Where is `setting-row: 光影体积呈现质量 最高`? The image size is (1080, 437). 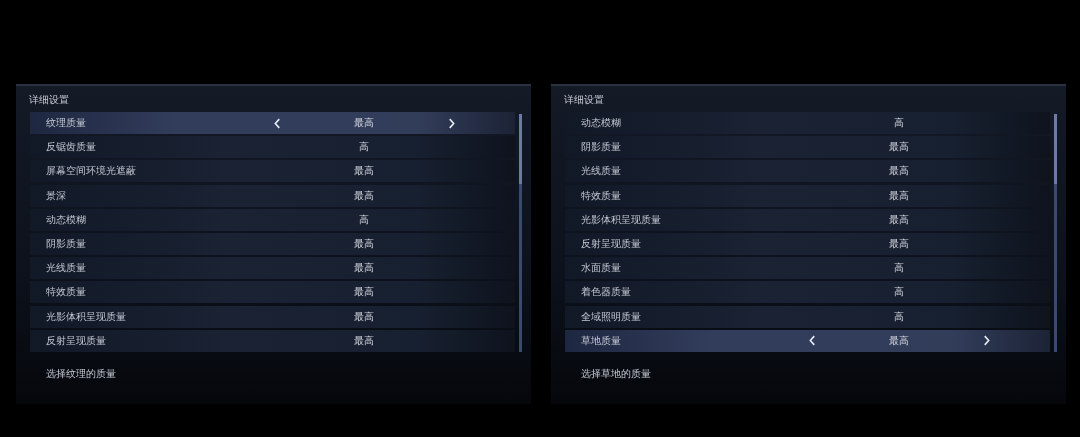 setting-row: 光影体积呈现质量 最高 is located at coordinates (272, 316).